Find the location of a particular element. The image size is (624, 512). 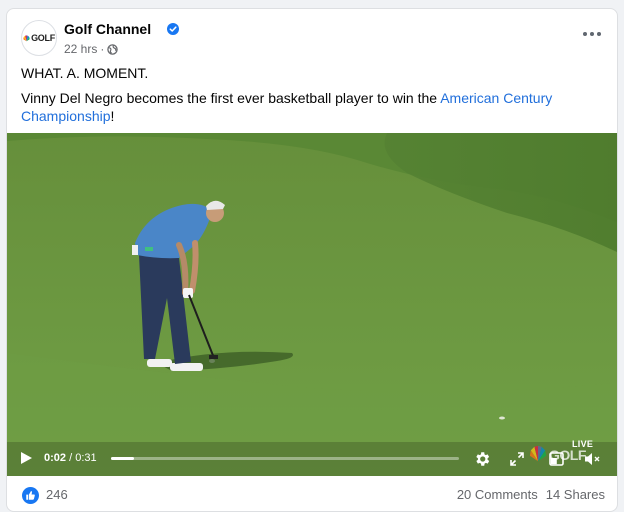

current-time: 0:02 is located at coordinates (55, 458).